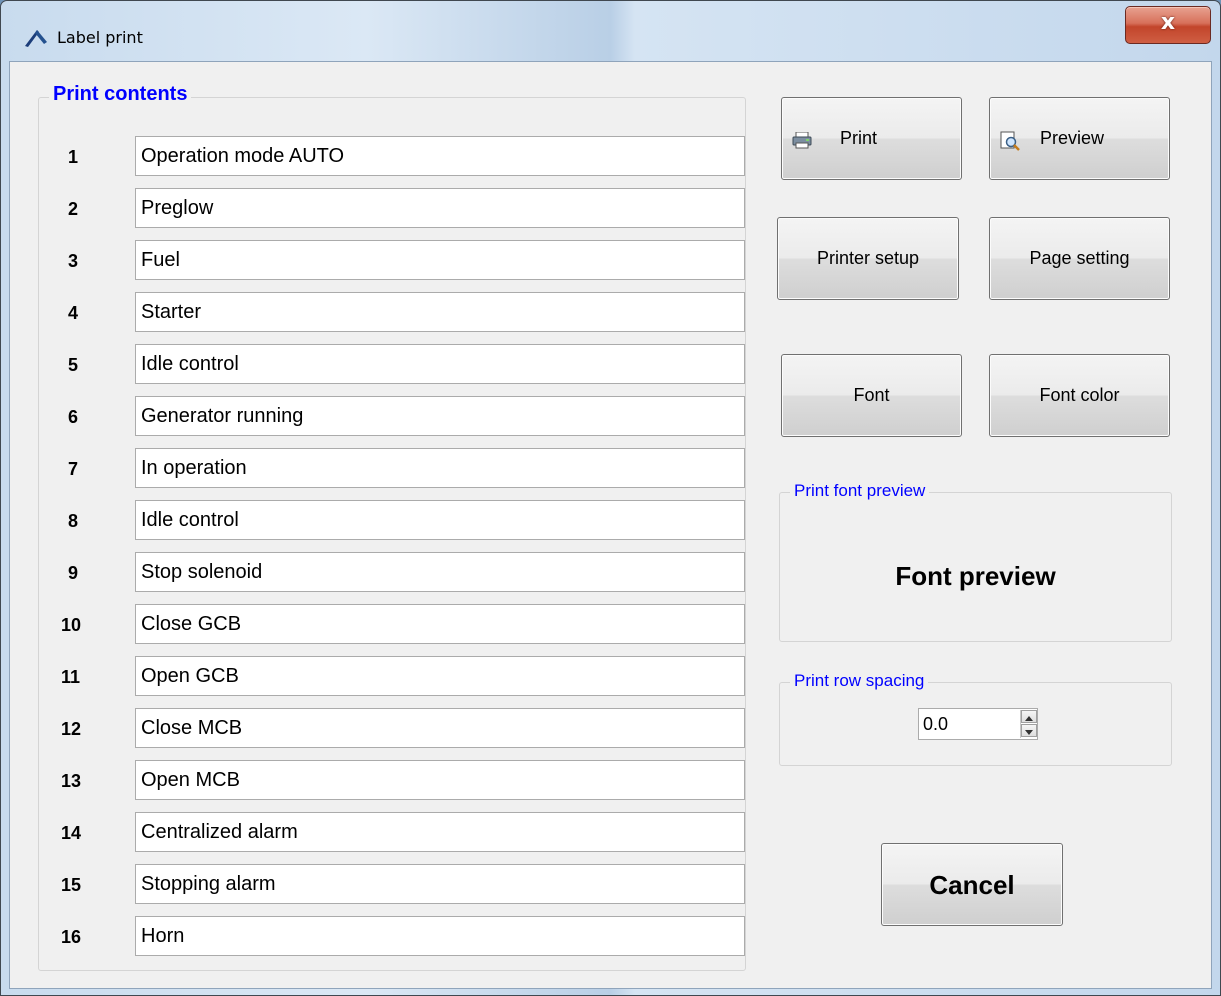 The height and width of the screenshot is (996, 1221). What do you see at coordinates (1029, 730) in the screenshot?
I see `arrow-down-icon` at bounding box center [1029, 730].